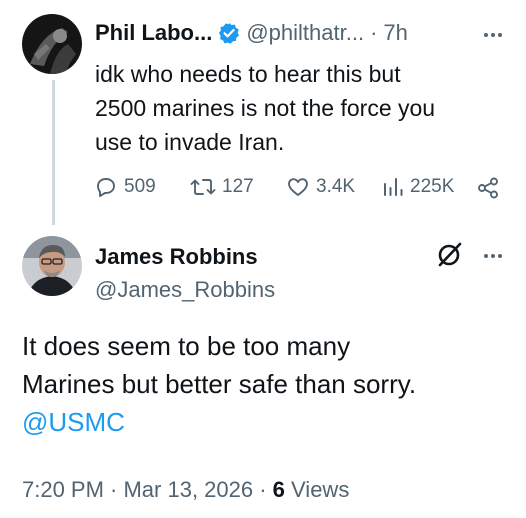  What do you see at coordinates (393, 187) in the screenshot?
I see `views-icon` at bounding box center [393, 187].